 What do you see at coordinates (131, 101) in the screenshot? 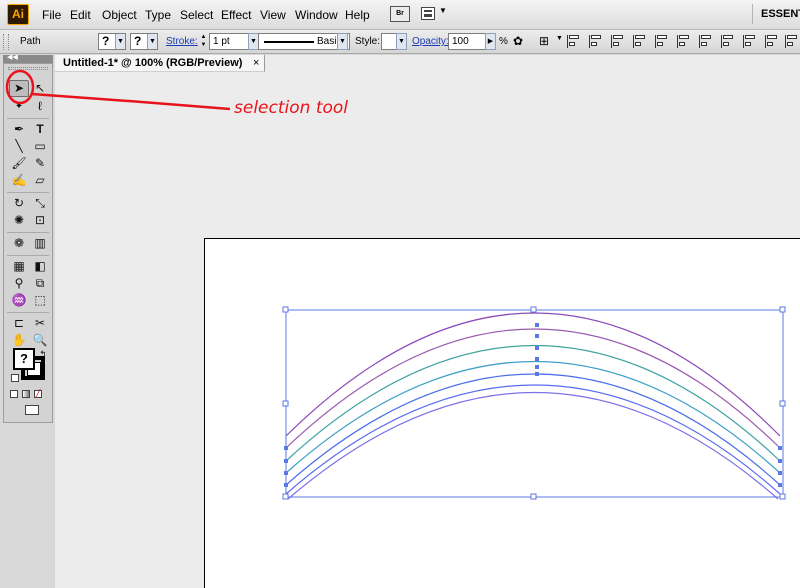
I see `annotation-arrow-line` at bounding box center [131, 101].